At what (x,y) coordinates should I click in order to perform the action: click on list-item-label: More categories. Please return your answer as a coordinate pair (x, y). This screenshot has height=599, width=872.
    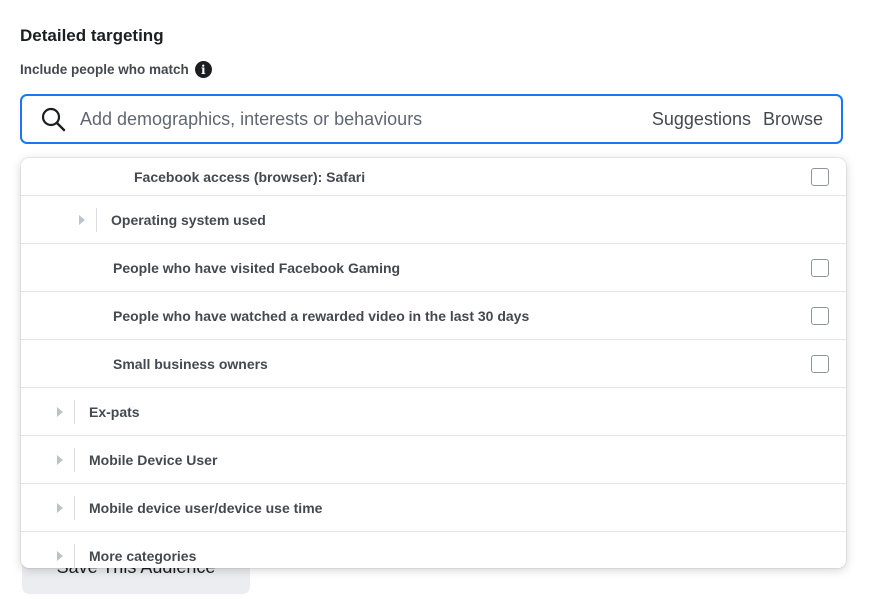
    Looking at the image, I should click on (143, 556).